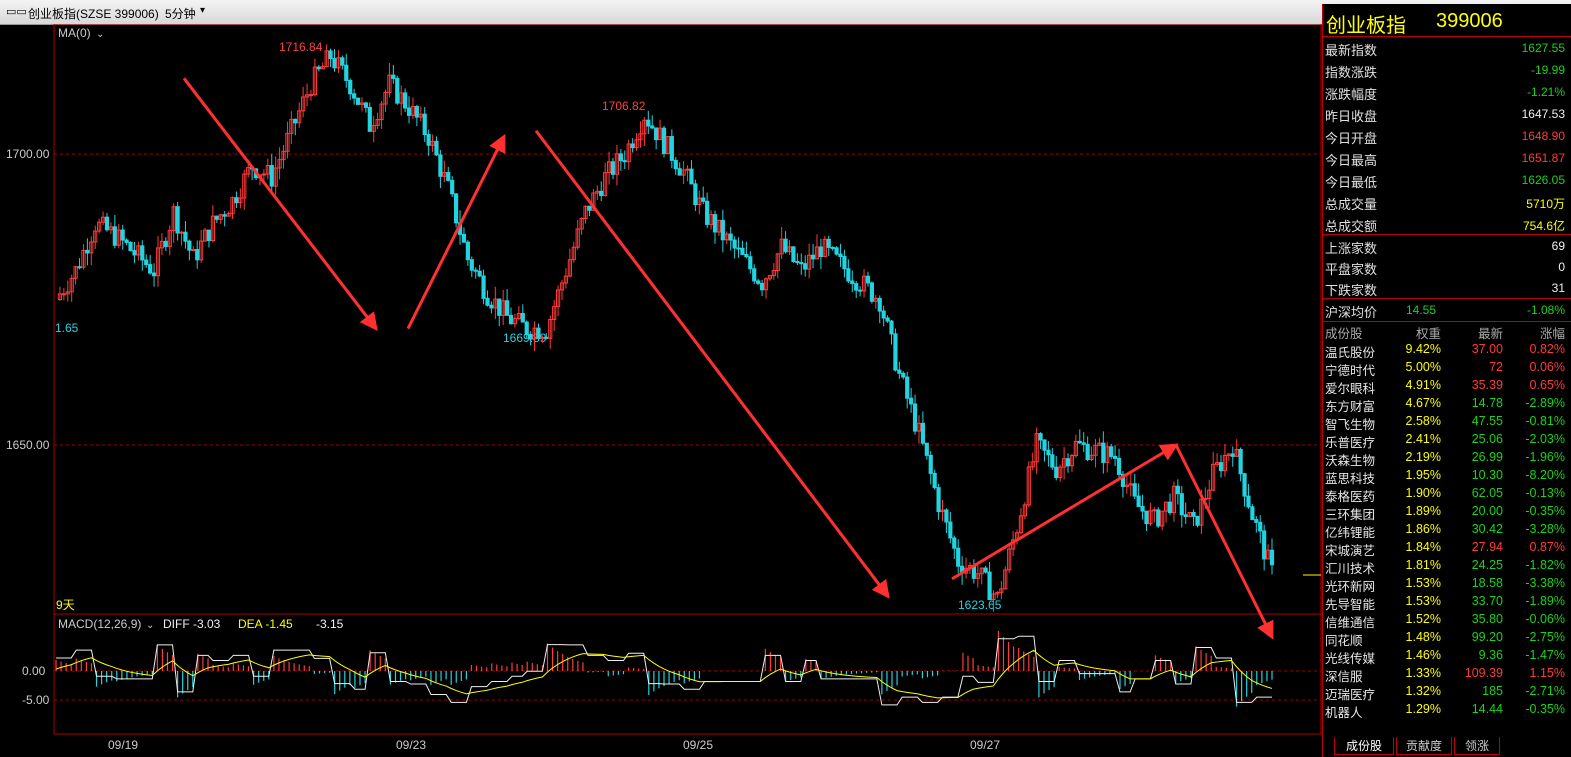 The height and width of the screenshot is (757, 1571). Describe the element at coordinates (1446, 458) in the screenshot. I see `constituent-row: 沃森生物 2.19% 26.99 -1.96%` at that location.